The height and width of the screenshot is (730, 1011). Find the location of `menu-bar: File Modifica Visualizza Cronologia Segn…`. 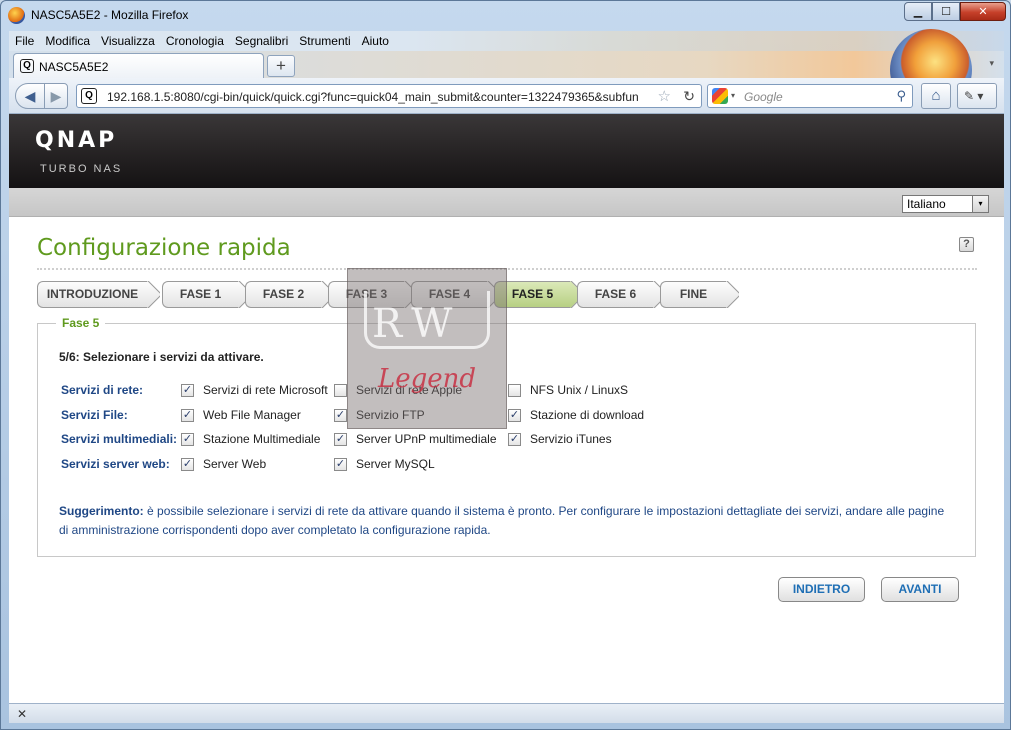

menu-bar: File Modifica Visualizza Cronologia Segn… is located at coordinates (506, 41).